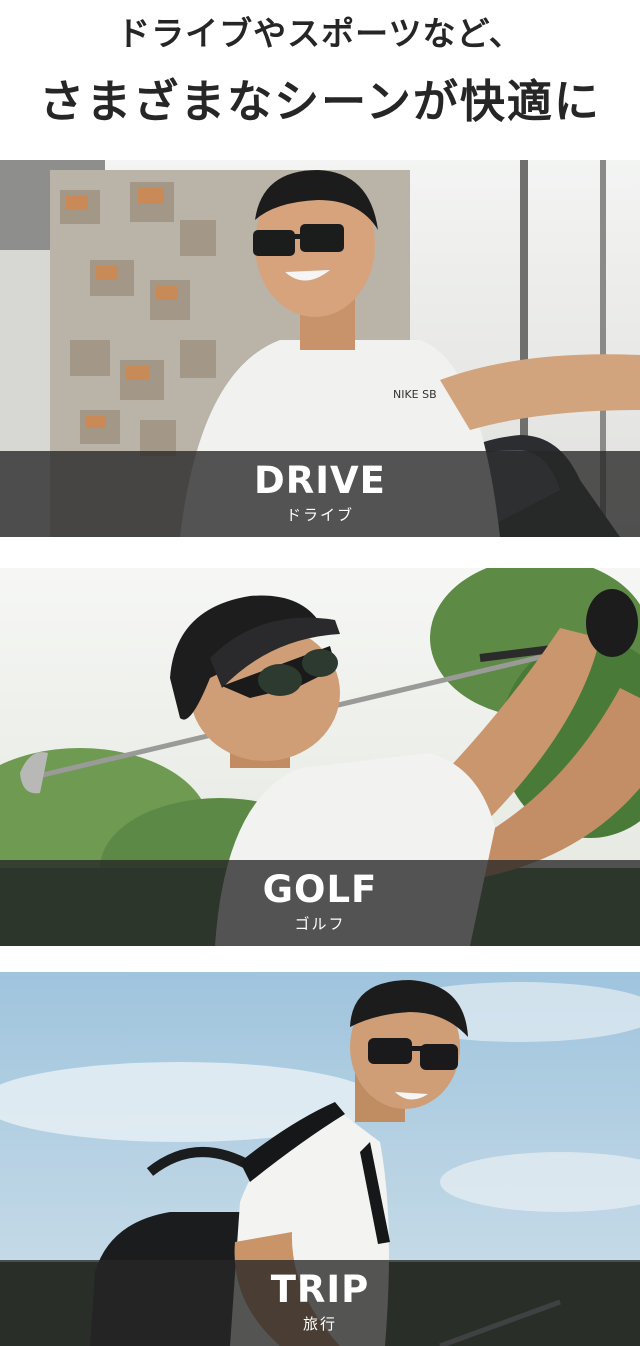 The height and width of the screenshot is (1346, 640). I want to click on trip-caption-band: TRIP 旅行, so click(320, 1303).